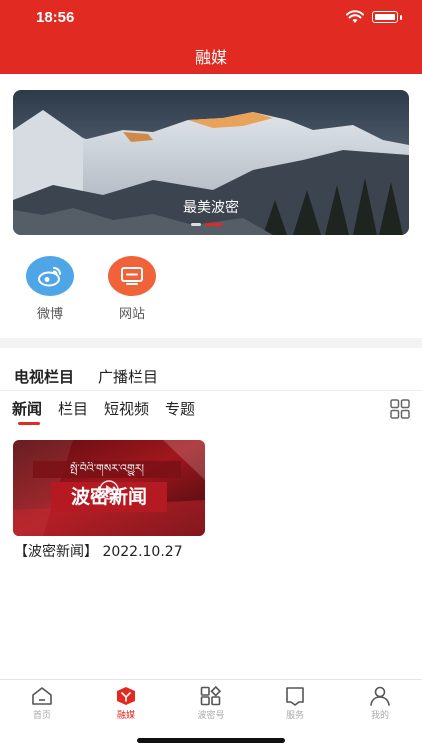 The width and height of the screenshot is (422, 750). What do you see at coordinates (107, 468) in the screenshot?
I see `thumbnail-tibetan: སྤོ་བོའི་གསར་འགྱུར།` at bounding box center [107, 468].